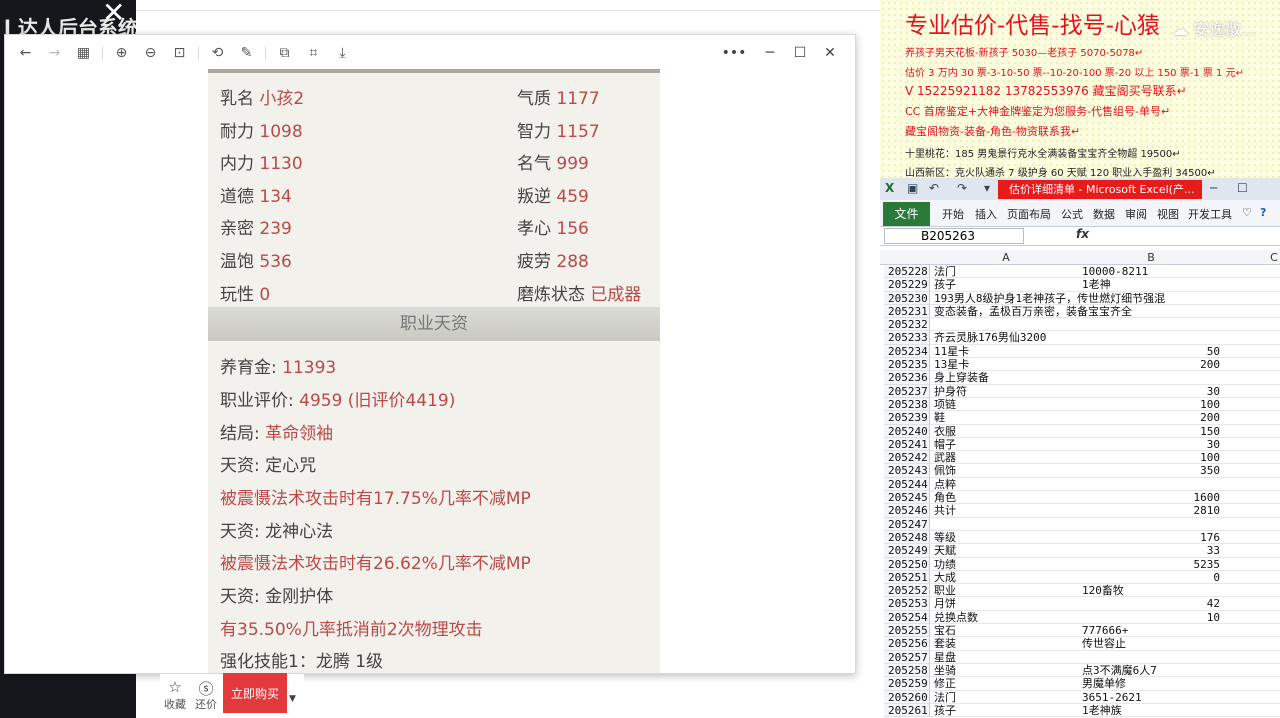 Image resolution: width=1280 pixels, height=718 pixels. What do you see at coordinates (1006, 617) in the screenshot?
I see `cell-a: 兑换点数` at bounding box center [1006, 617].